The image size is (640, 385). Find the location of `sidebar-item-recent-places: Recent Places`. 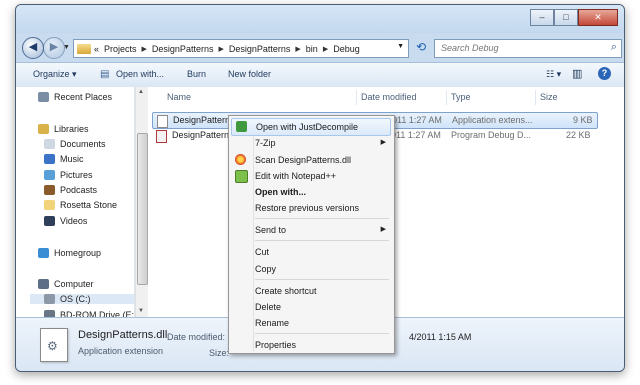

sidebar-item-recent-places: Recent Places is located at coordinates (75, 97).